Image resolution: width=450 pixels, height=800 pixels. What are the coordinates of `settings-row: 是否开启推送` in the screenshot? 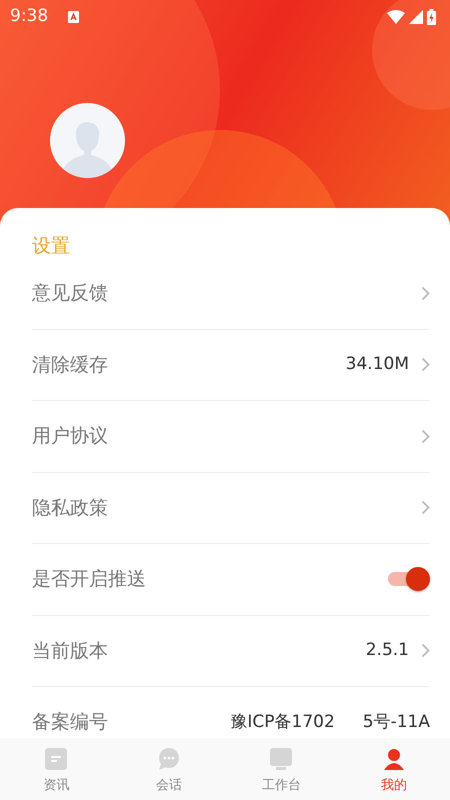 It's located at (231, 580).